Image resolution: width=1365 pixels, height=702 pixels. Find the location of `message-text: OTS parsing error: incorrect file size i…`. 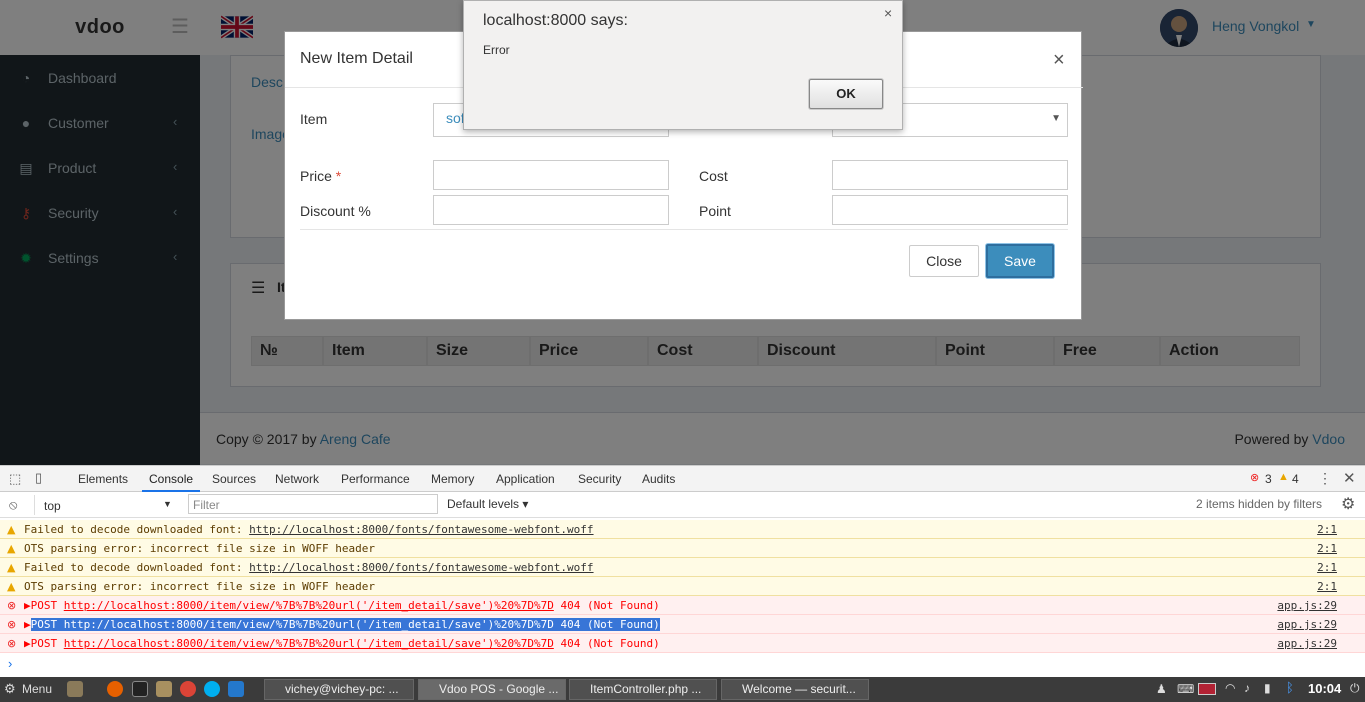

message-text: OTS parsing error: incorrect file size i… is located at coordinates (199, 548).